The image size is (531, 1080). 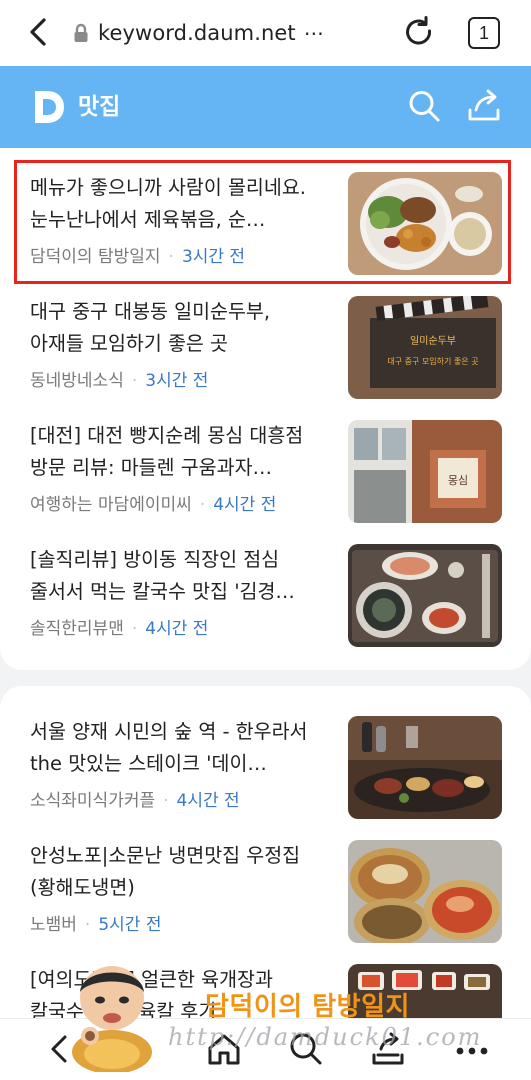 What do you see at coordinates (92, 801) in the screenshot?
I see `result-source: 소식좌미식가커플` at bounding box center [92, 801].